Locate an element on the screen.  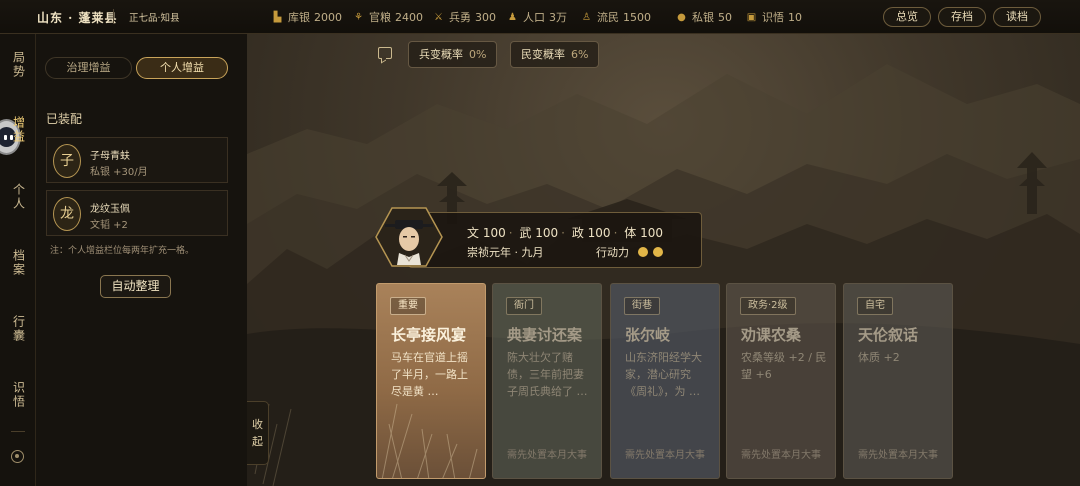
action-points-label: 行动力 is located at coordinates (612, 252).